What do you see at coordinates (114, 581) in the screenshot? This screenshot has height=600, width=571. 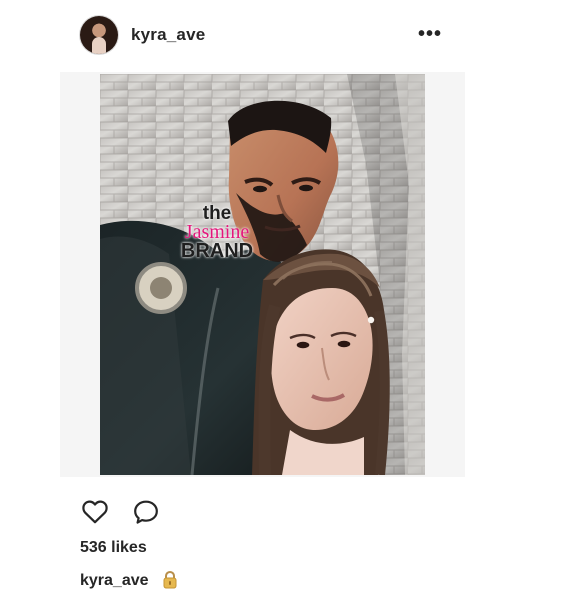 I see `caption-username: kyra_ave` at bounding box center [114, 581].